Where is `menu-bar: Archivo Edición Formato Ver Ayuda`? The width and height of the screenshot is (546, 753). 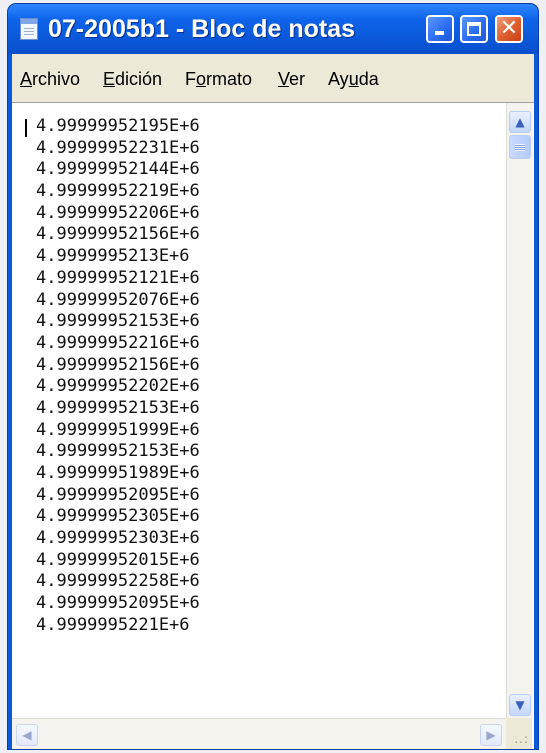 menu-bar: Archivo Edición Formato Ver Ayuda is located at coordinates (273, 78).